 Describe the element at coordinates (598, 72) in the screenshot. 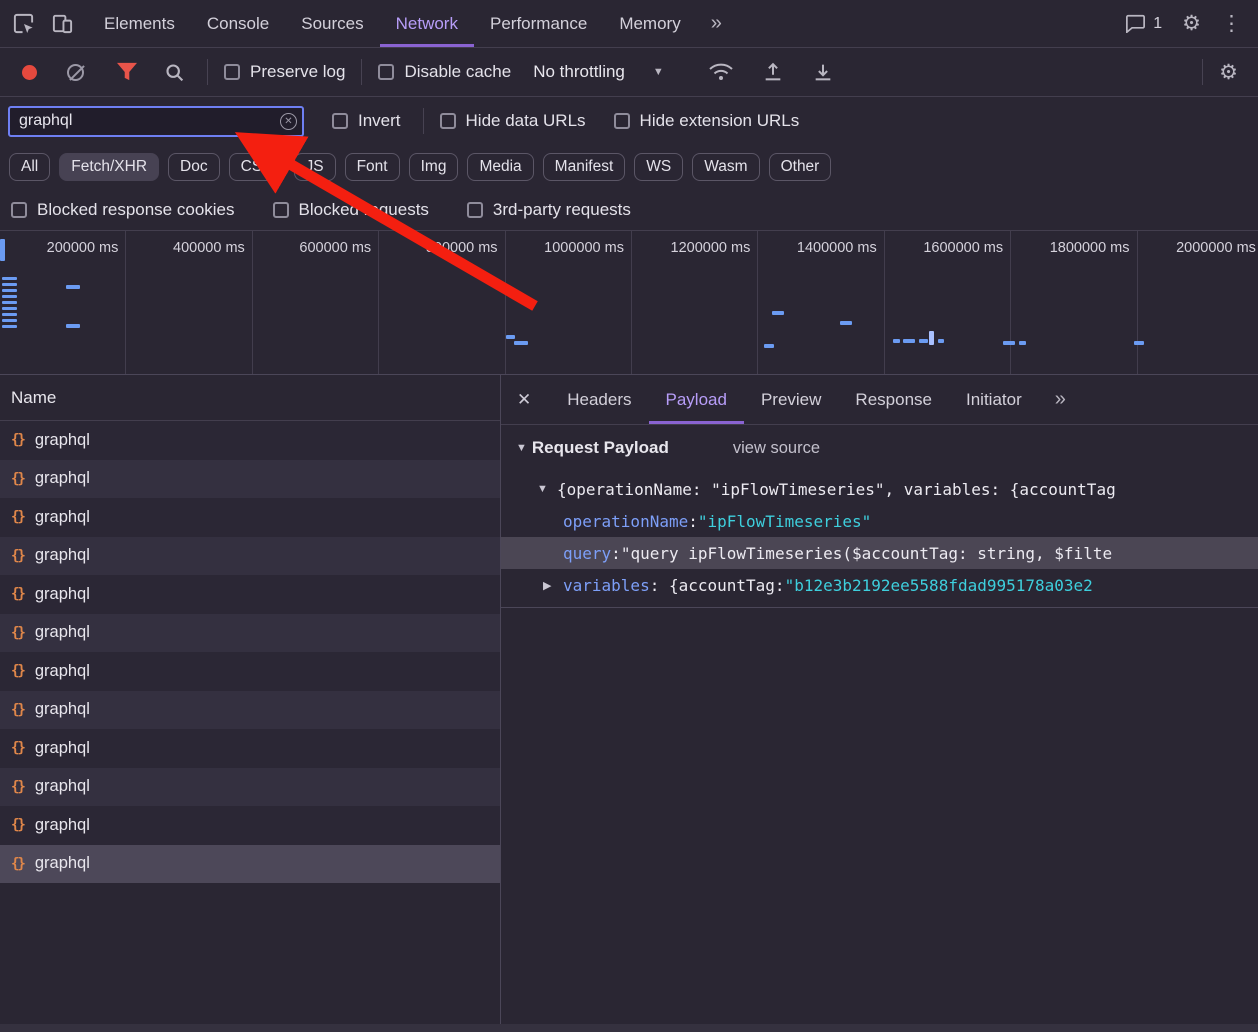

I see `throttling-dropdown: No throttling ▼` at that location.